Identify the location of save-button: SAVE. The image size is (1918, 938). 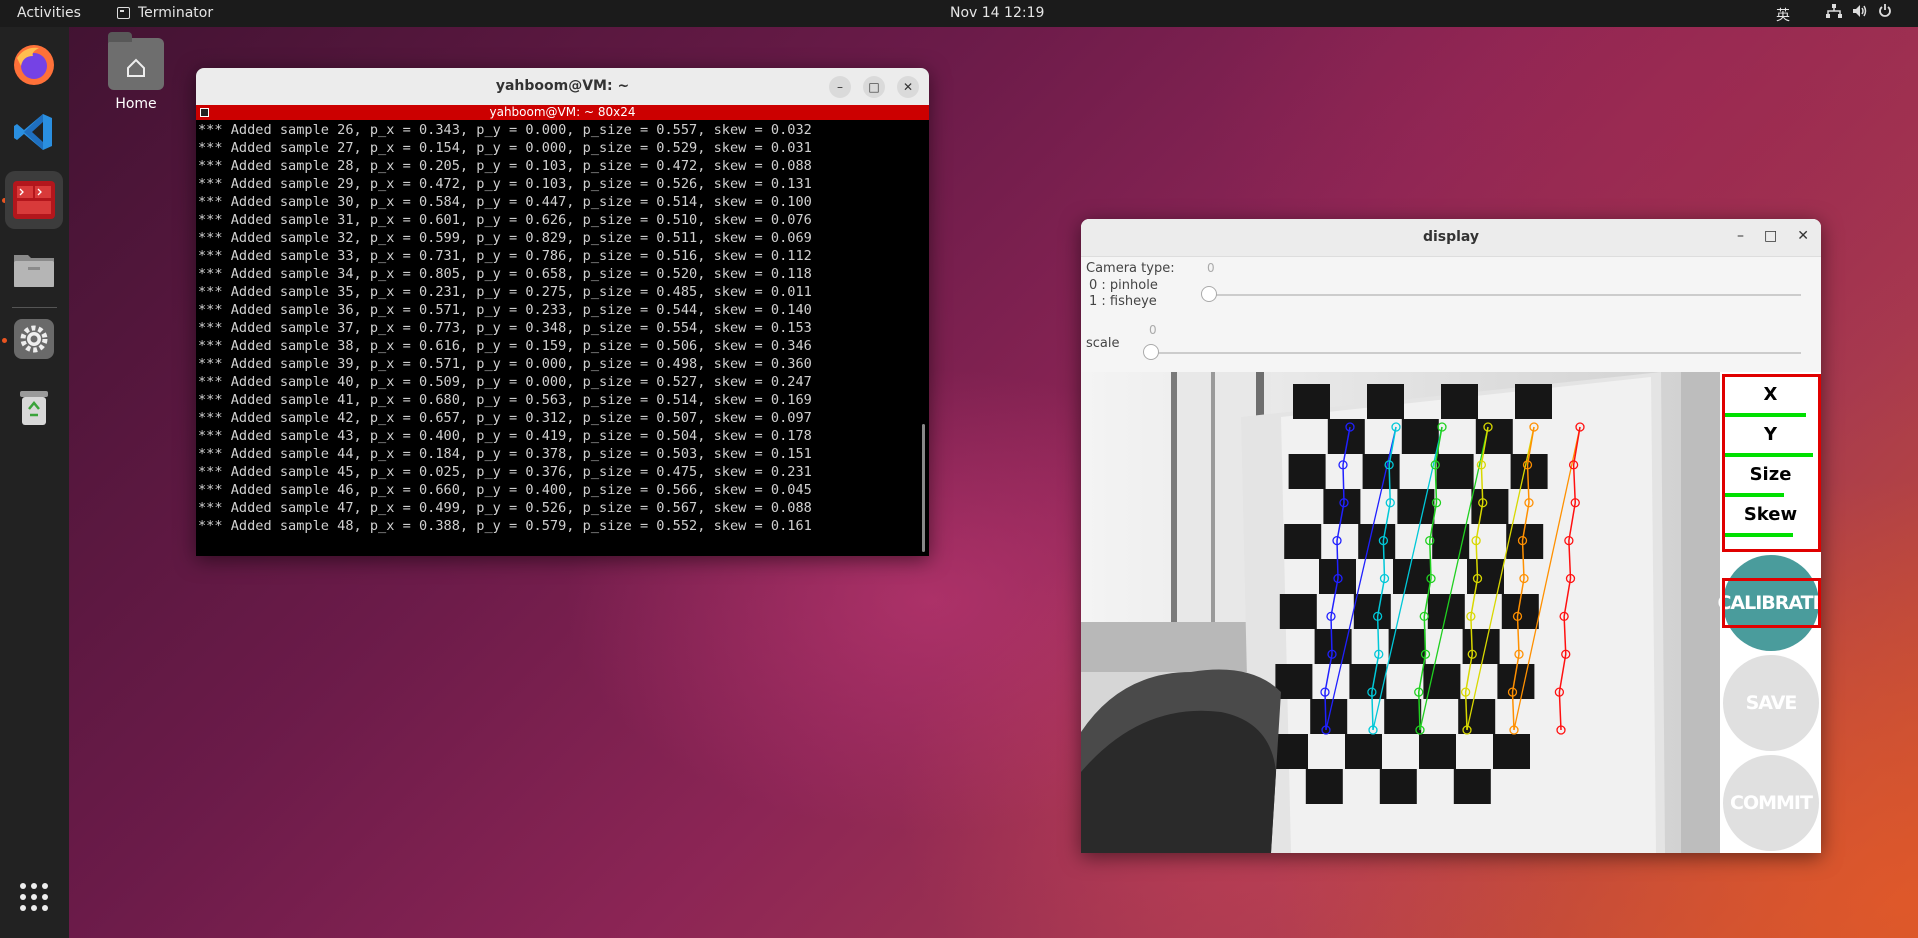
(1771, 703).